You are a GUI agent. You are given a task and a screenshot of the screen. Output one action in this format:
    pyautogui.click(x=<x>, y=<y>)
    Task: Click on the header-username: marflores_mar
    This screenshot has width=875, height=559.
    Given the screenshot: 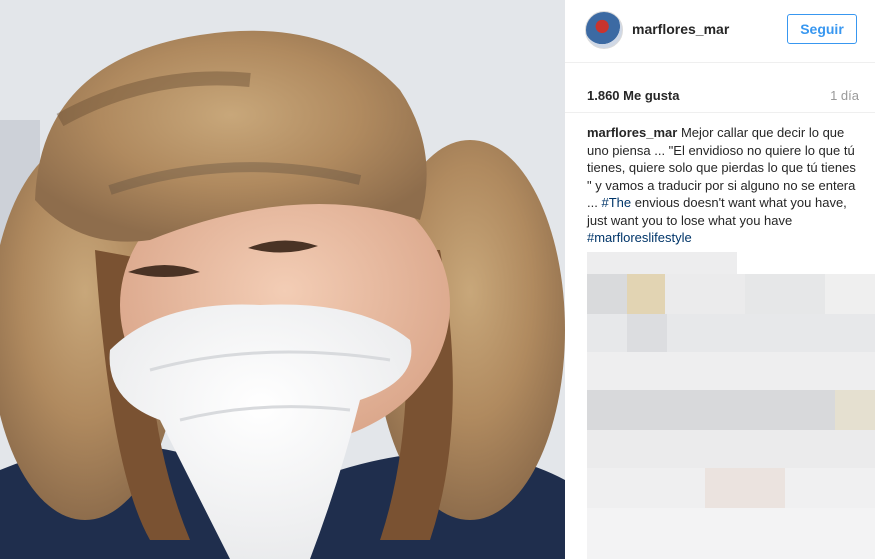 What is the action you would take?
    pyautogui.click(x=680, y=29)
    